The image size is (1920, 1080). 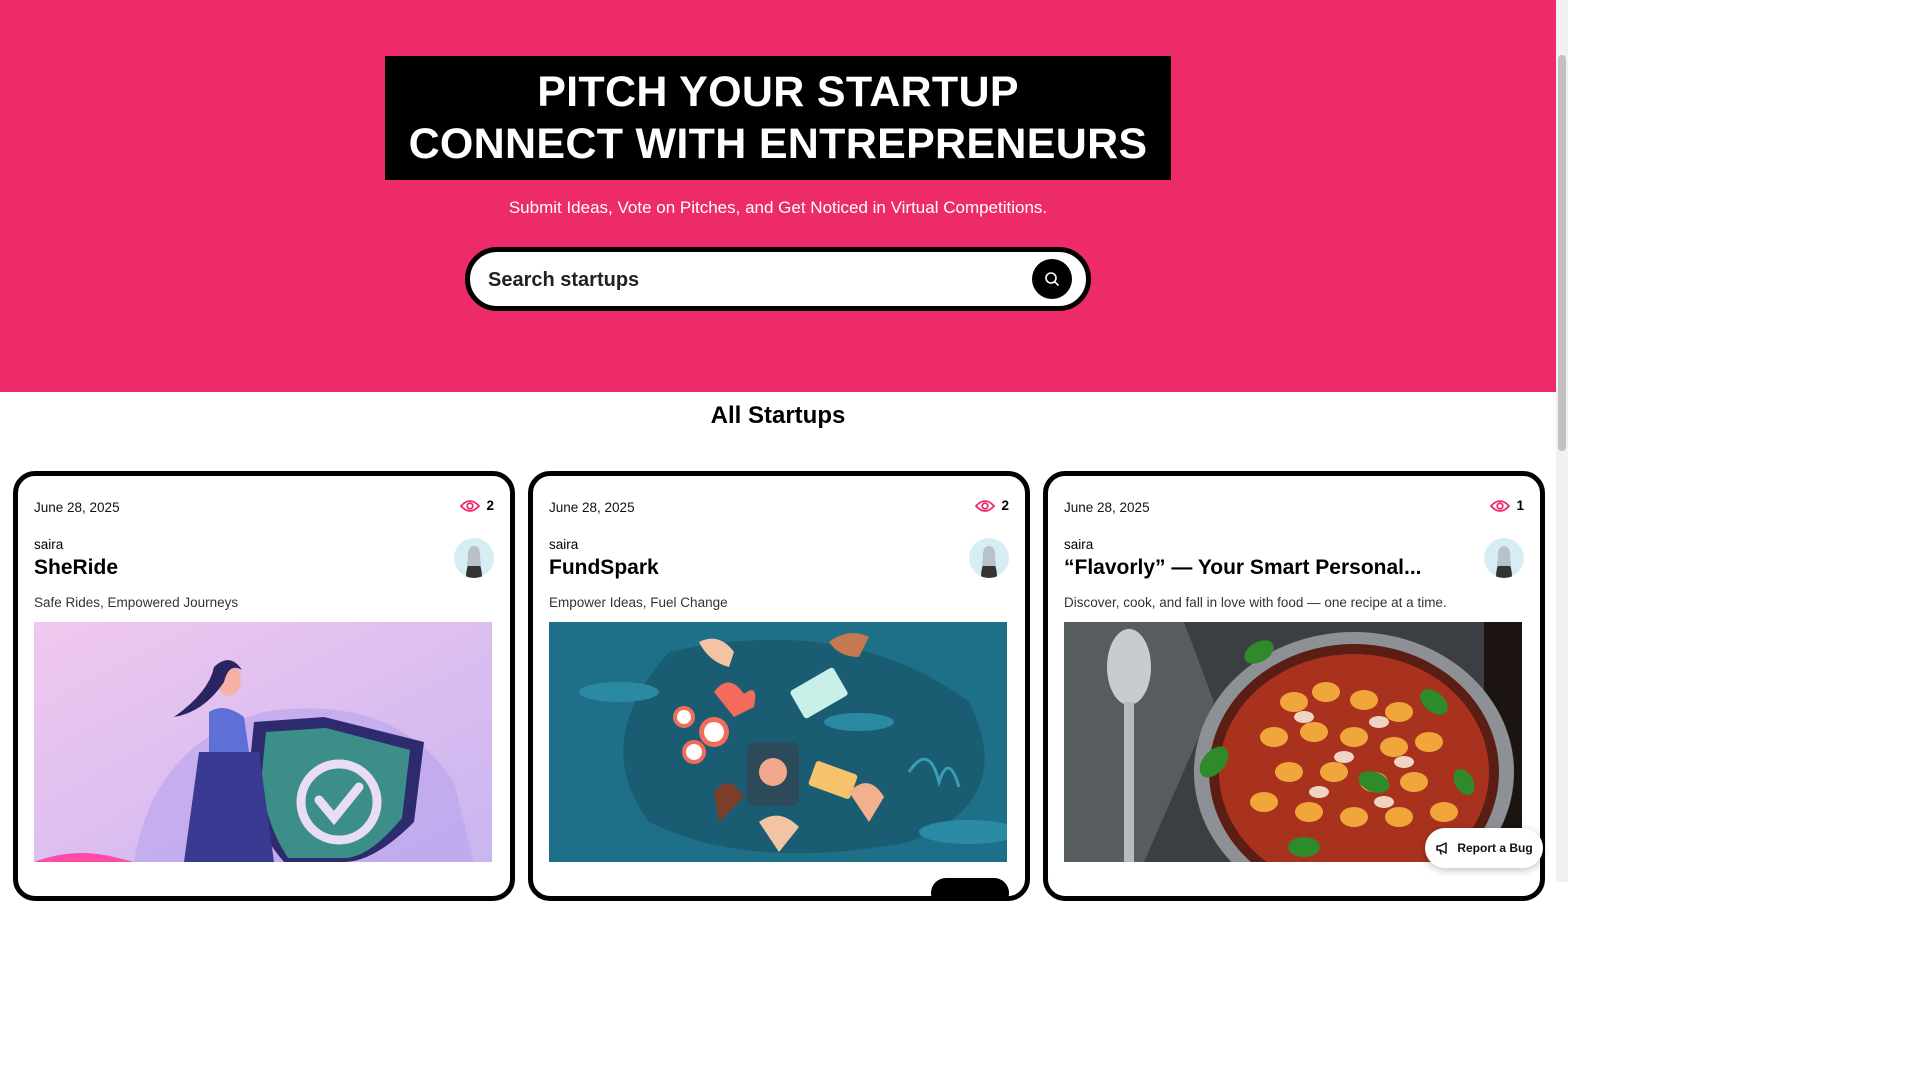 I want to click on page-scrollbar, so click(x=1562, y=441).